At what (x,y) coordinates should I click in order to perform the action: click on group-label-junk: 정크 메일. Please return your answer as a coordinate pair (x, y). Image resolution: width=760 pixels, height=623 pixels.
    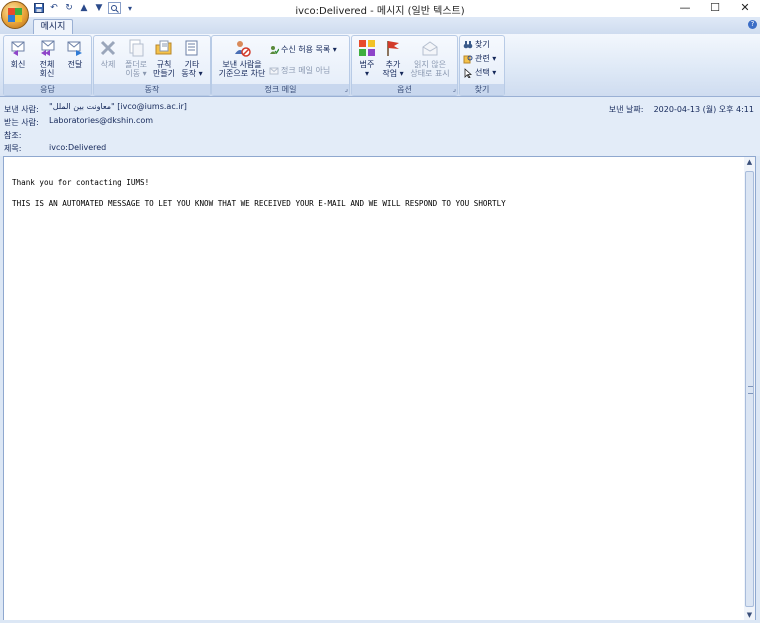
    Looking at the image, I should click on (280, 89).